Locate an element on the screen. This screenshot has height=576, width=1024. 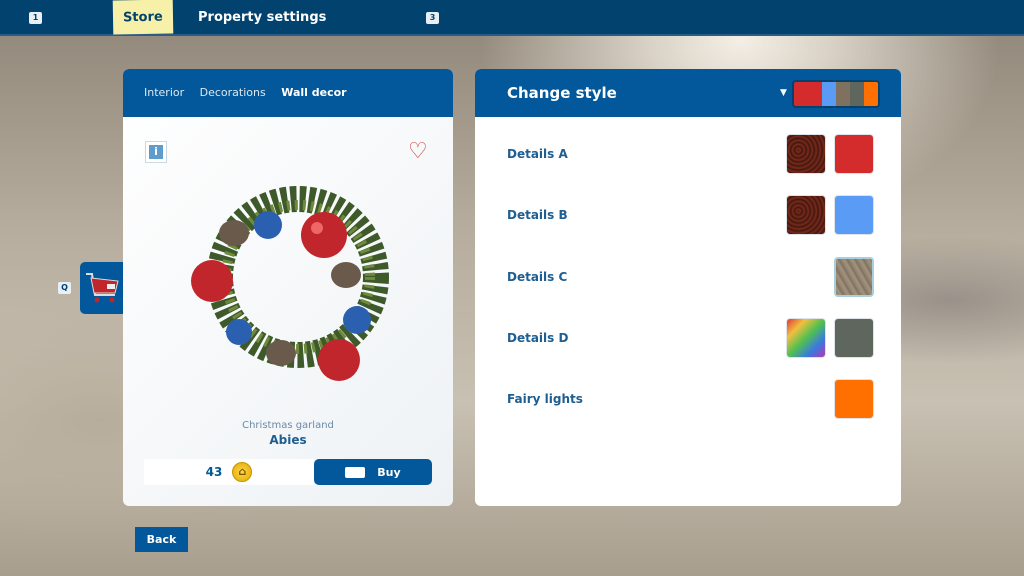
dropdown-caret-icon: ▼ is located at coordinates (783, 93).